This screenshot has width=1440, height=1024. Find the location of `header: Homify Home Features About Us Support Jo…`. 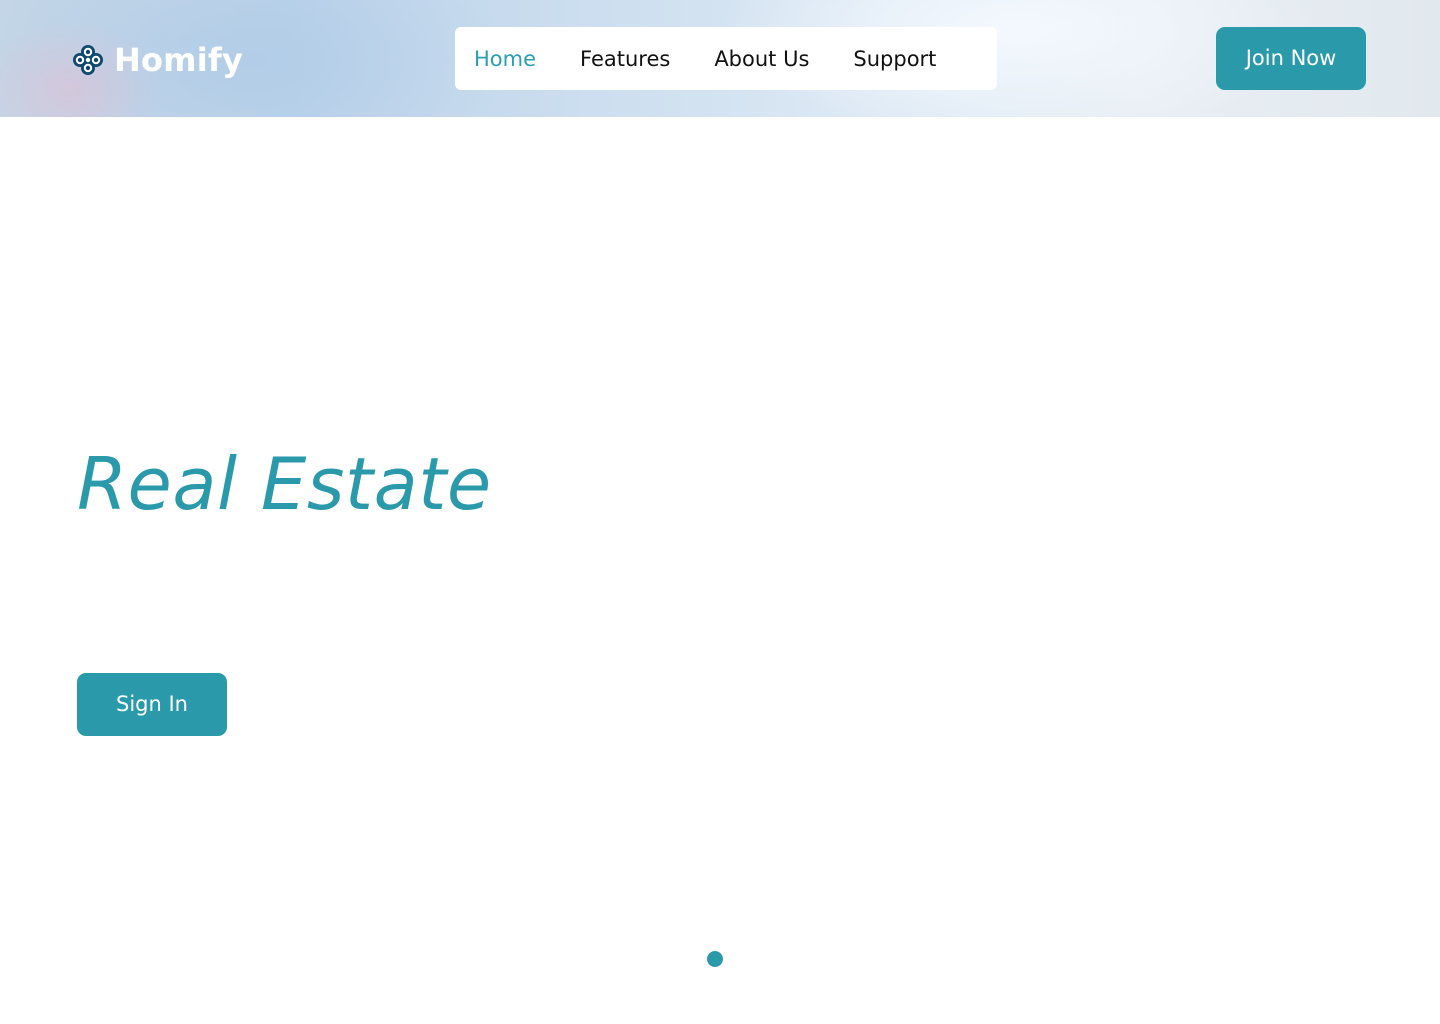

header: Homify Home Features About Us Support Jo… is located at coordinates (720, 58).